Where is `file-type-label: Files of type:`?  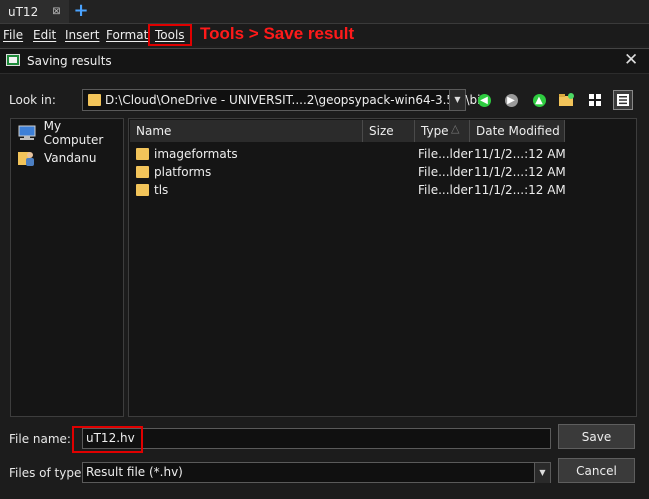
file-type-label: Files of type: is located at coordinates (47, 473).